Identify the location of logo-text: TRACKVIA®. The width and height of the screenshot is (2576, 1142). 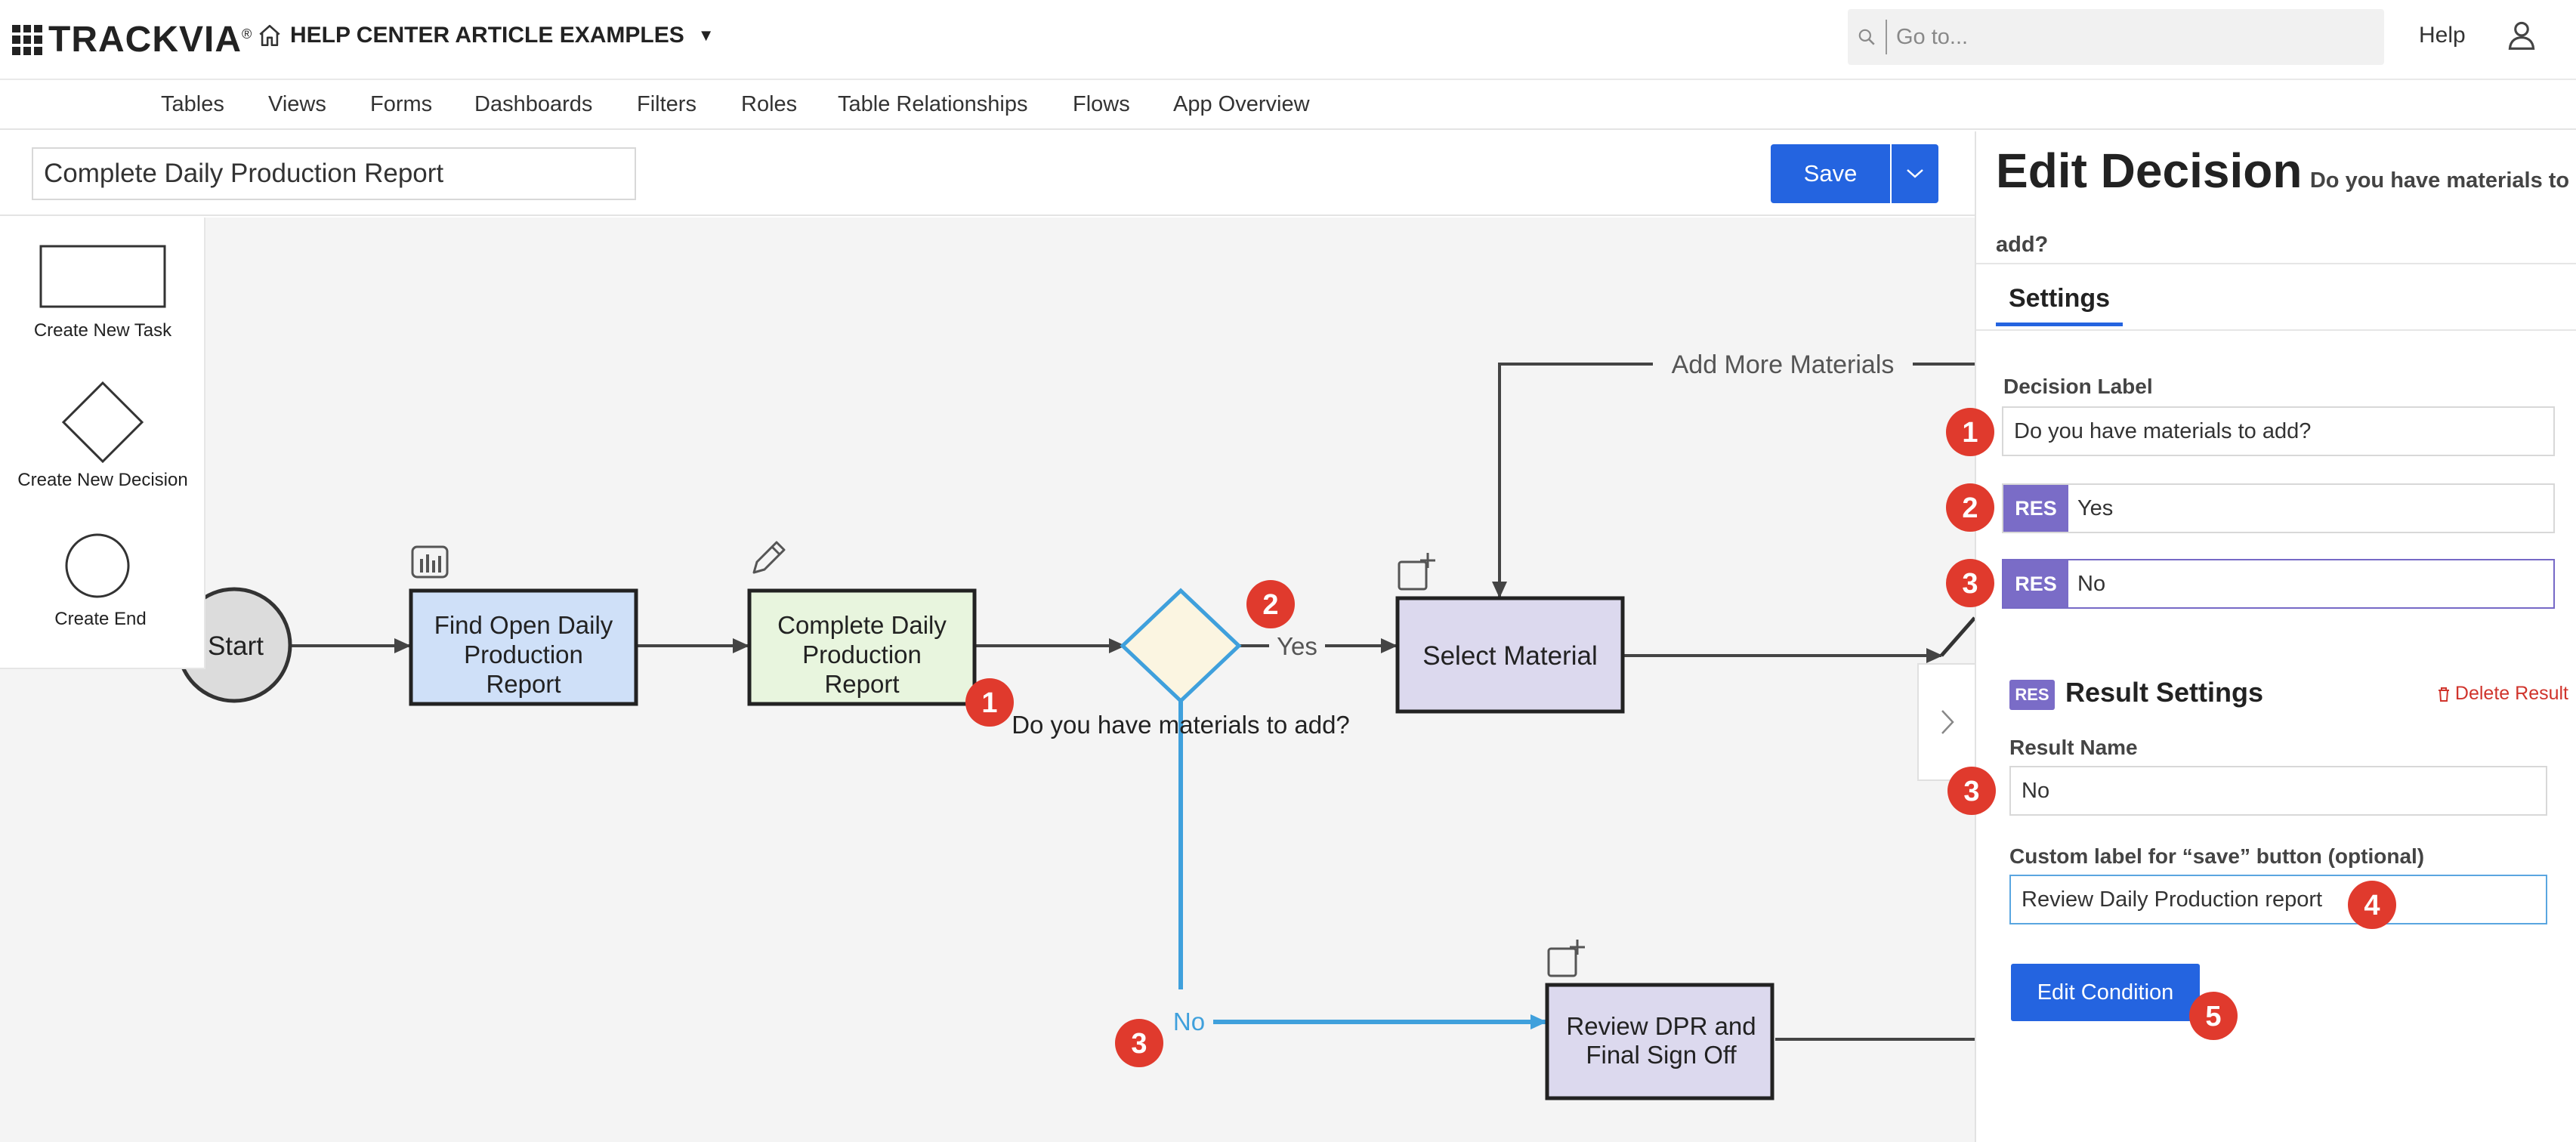
(150, 40).